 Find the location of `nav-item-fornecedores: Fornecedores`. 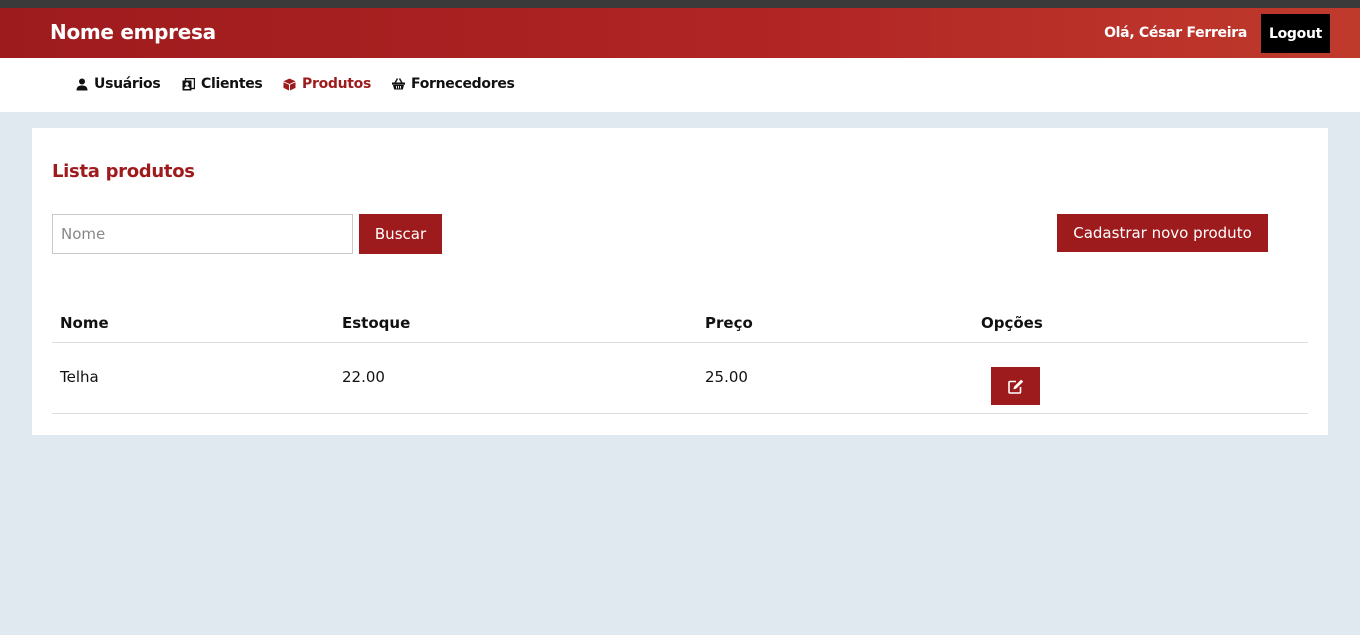

nav-item-fornecedores: Fornecedores is located at coordinates (453, 84).